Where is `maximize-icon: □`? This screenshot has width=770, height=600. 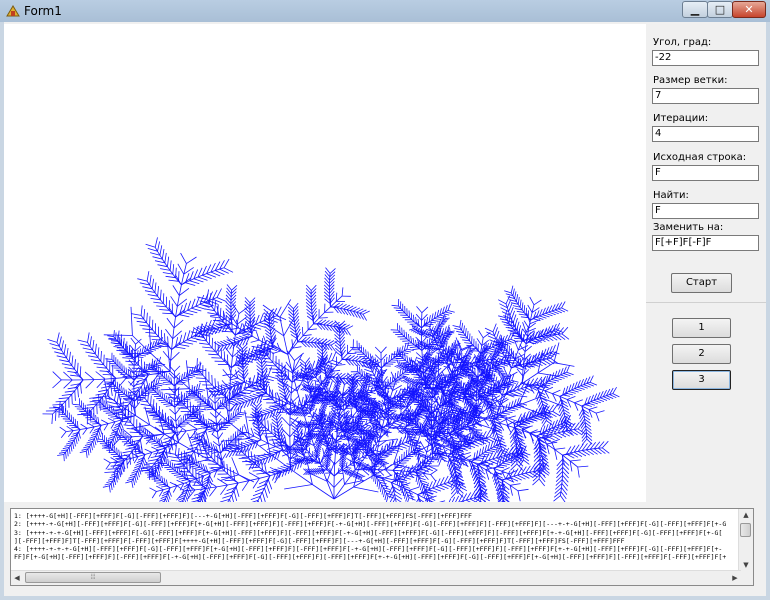 maximize-icon: □ is located at coordinates (720, 9).